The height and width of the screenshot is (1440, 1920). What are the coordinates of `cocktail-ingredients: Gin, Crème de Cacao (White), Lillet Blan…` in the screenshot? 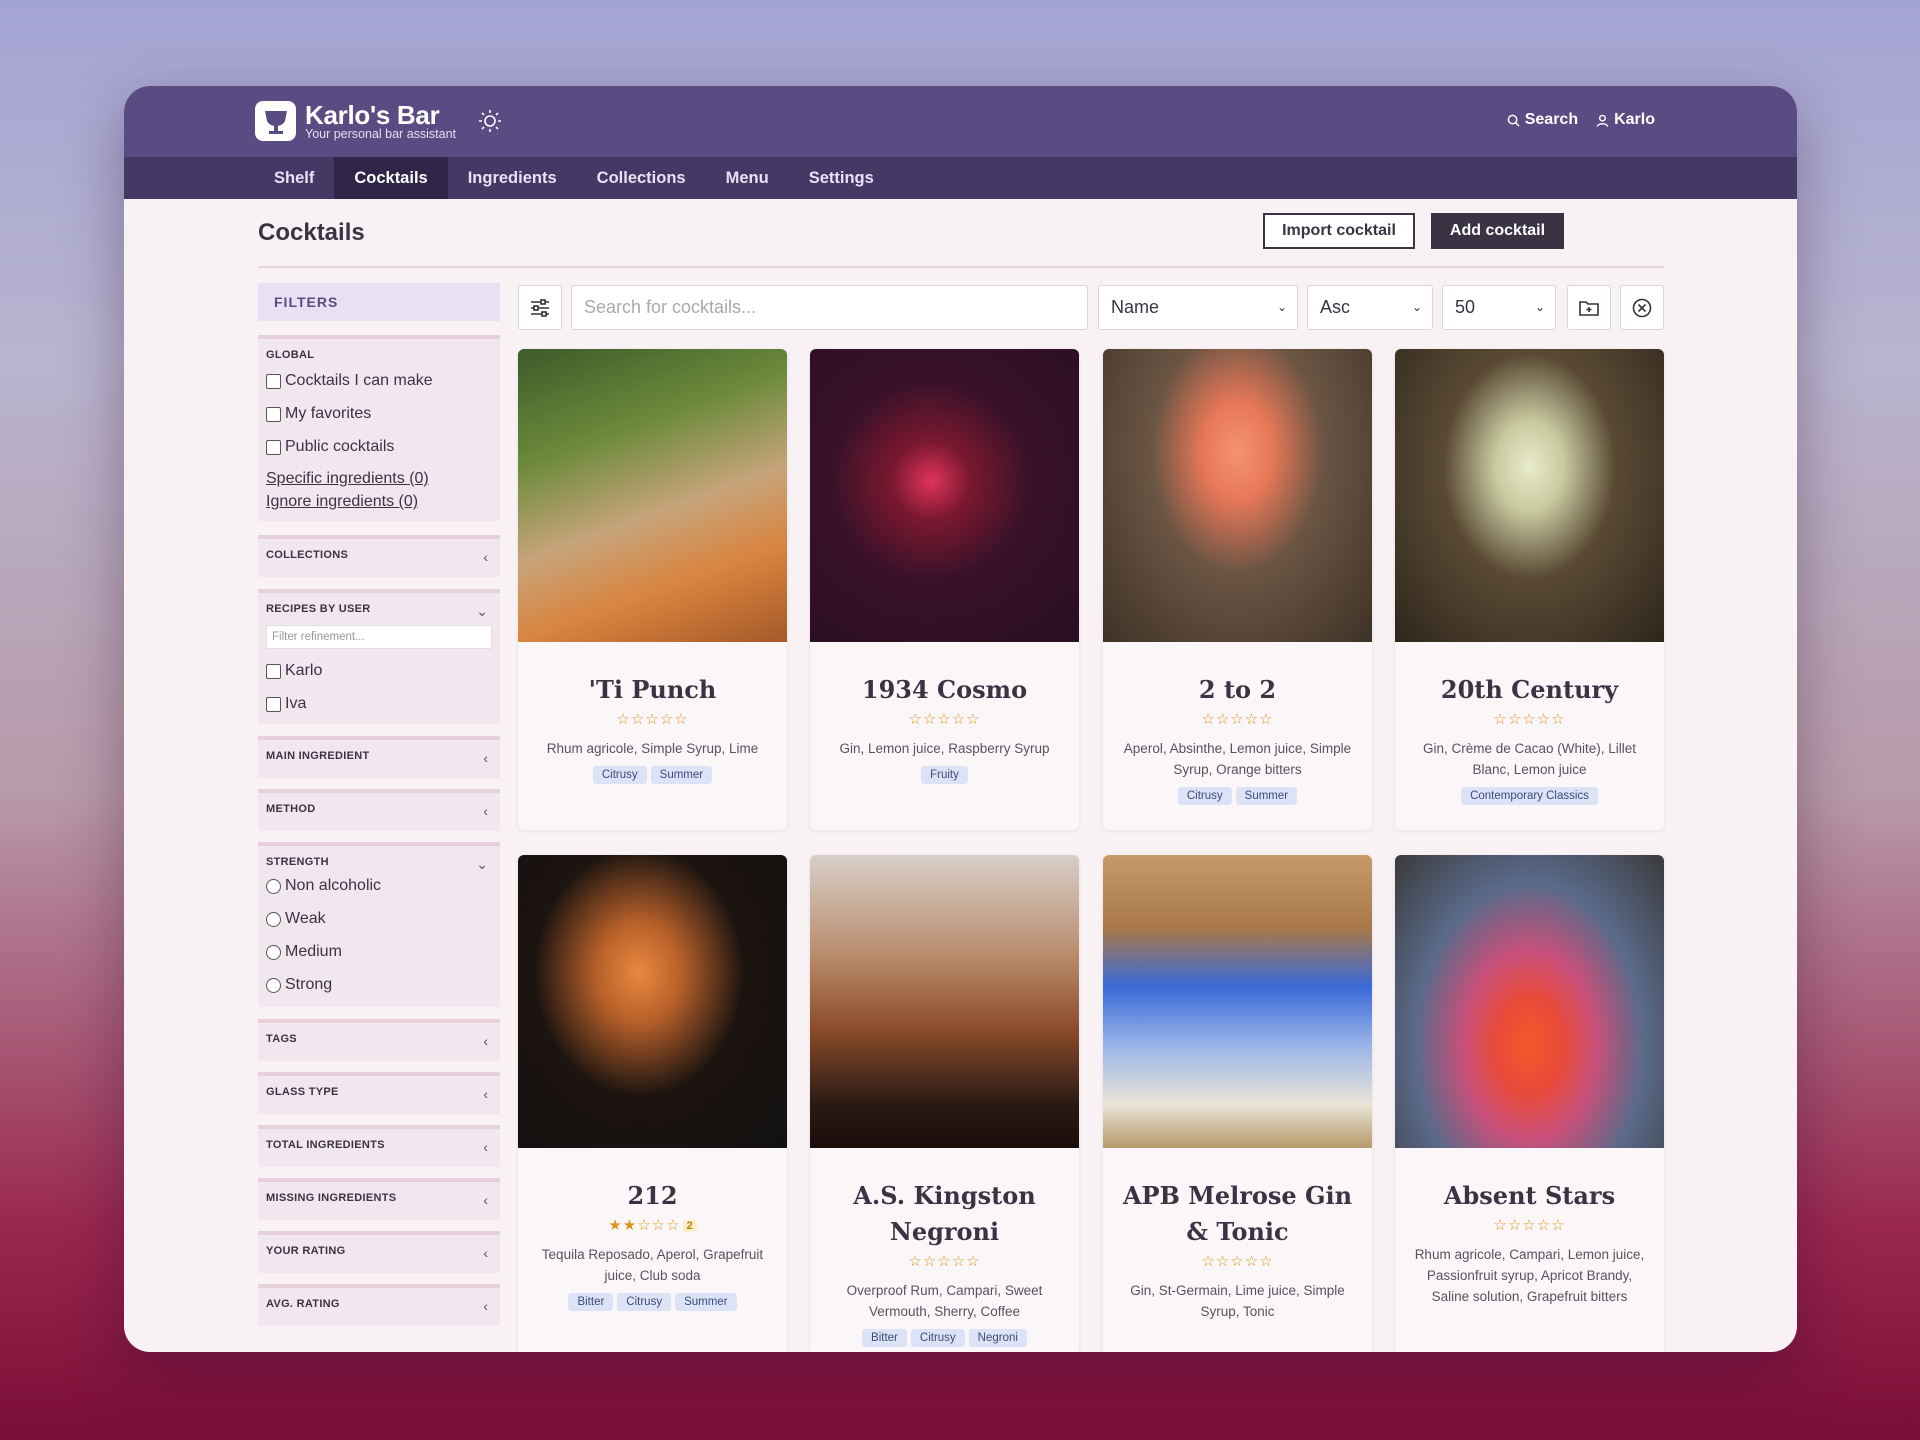 It's located at (1529, 759).